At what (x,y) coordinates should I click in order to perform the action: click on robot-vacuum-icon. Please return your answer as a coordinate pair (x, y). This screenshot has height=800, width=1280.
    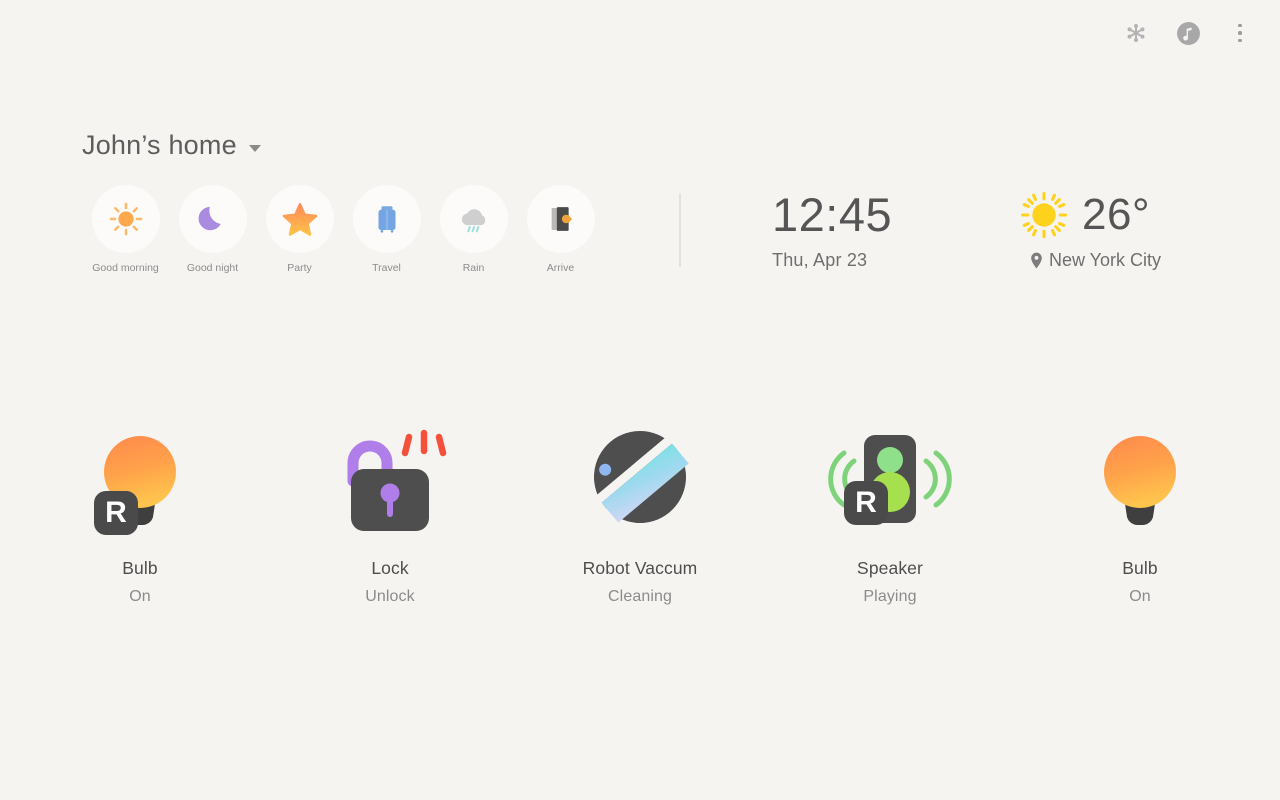
    Looking at the image, I should click on (641, 476).